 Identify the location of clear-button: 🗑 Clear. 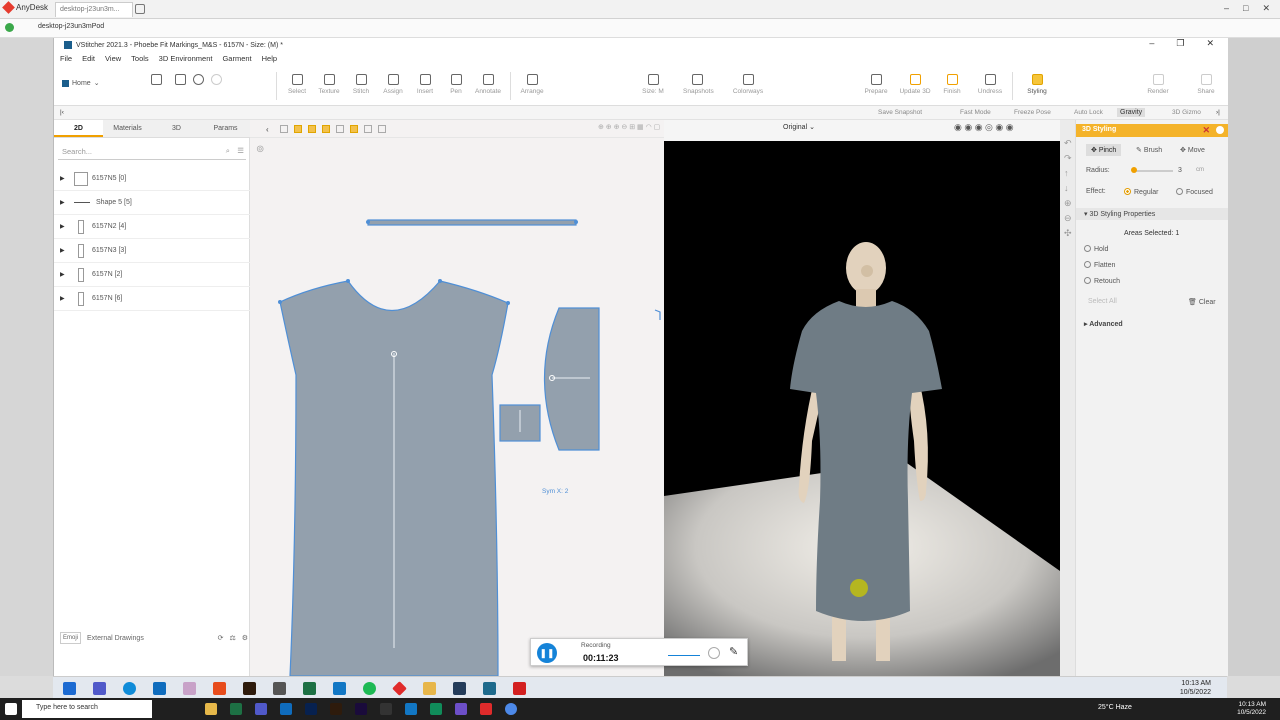
(1202, 302).